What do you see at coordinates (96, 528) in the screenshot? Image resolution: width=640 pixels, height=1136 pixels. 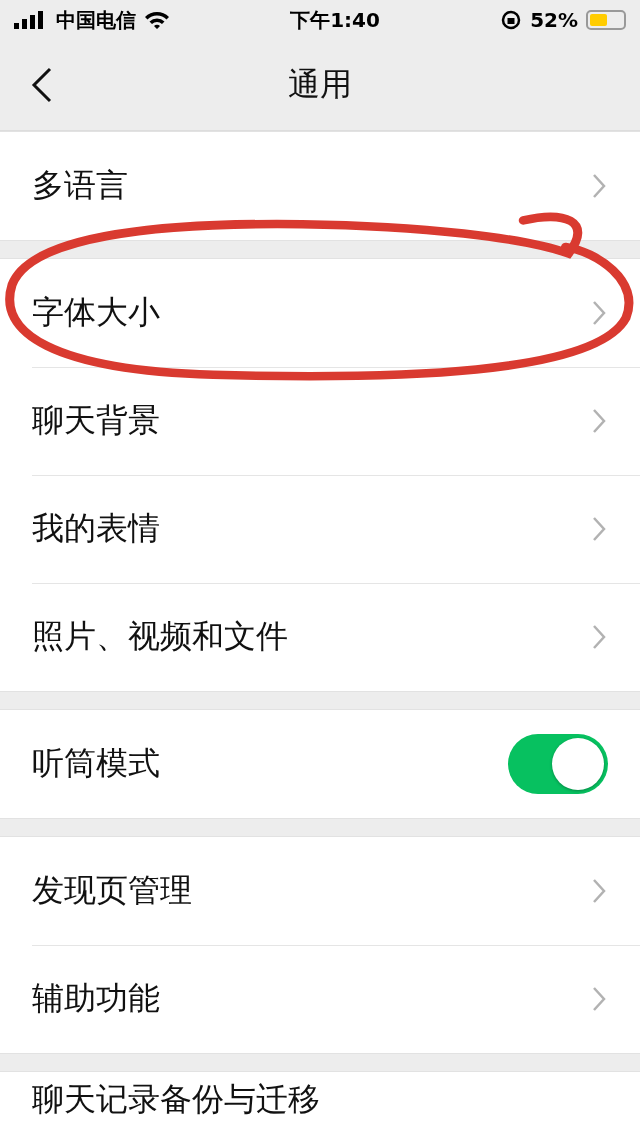 I see `row-label: 我的表情` at bounding box center [96, 528].